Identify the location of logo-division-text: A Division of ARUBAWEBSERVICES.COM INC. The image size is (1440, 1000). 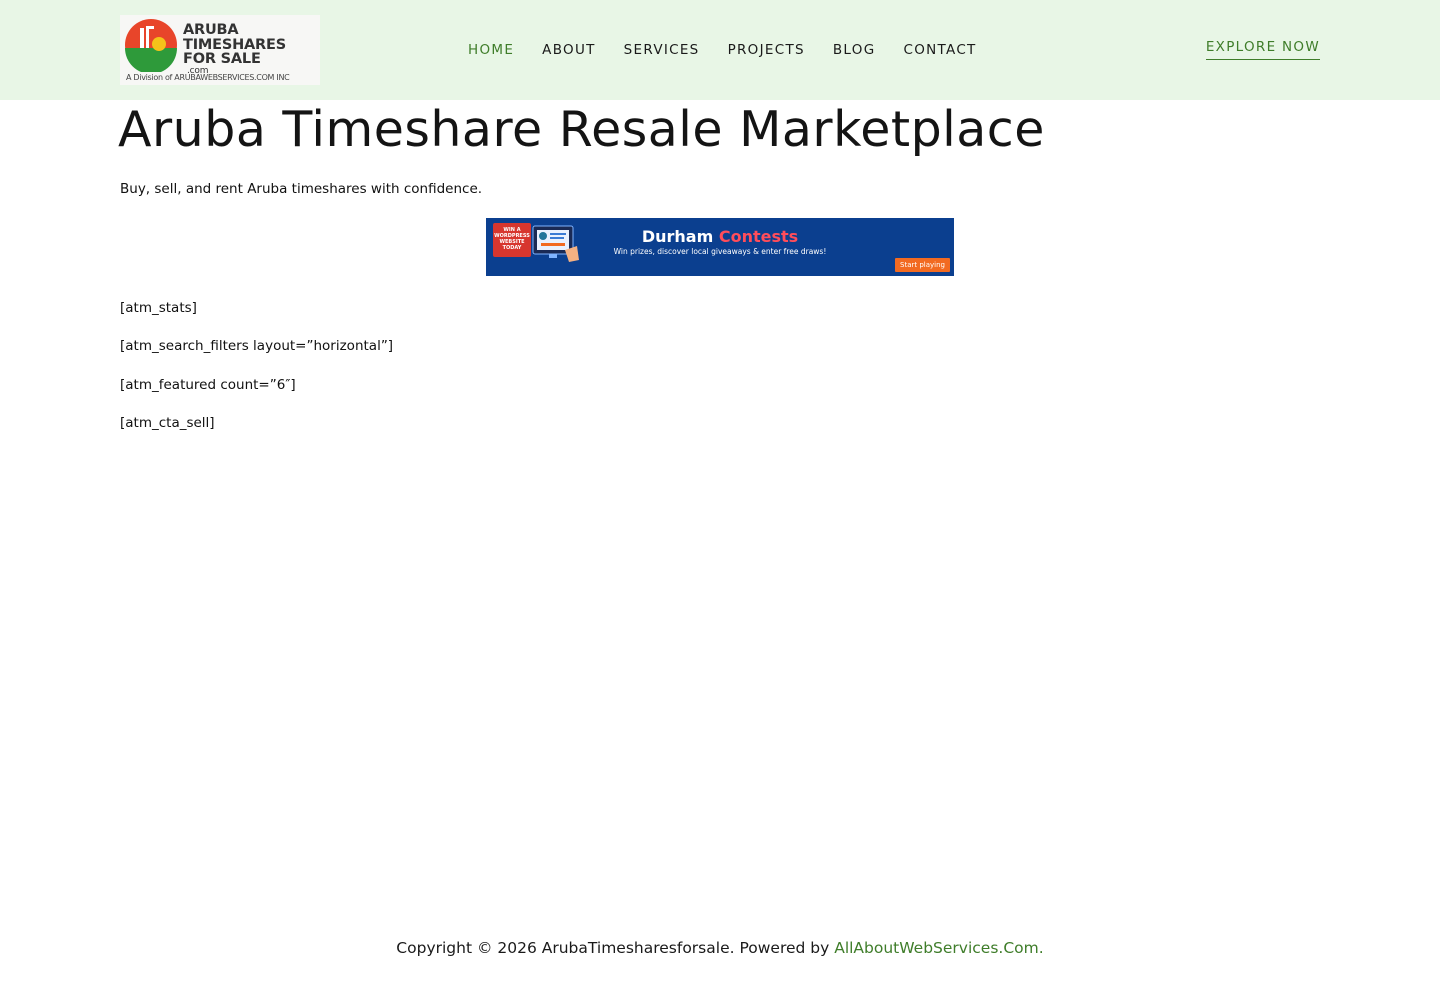
(208, 77).